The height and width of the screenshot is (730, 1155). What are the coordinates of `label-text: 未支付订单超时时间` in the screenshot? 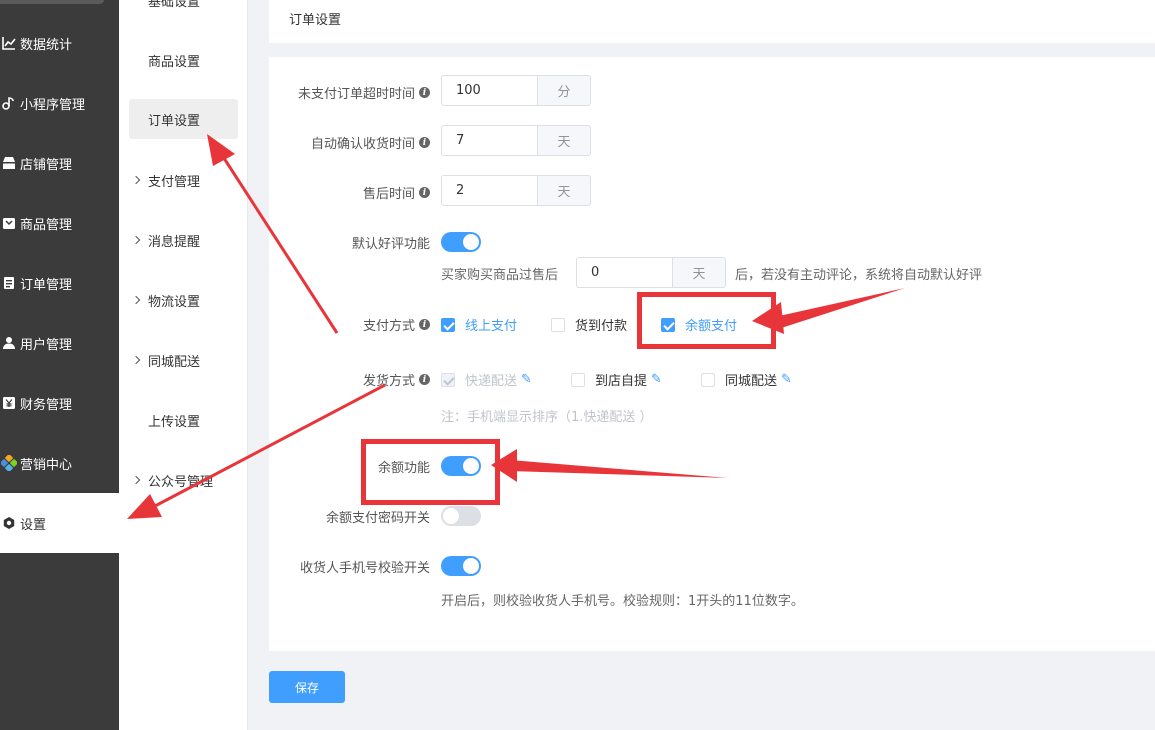 It's located at (356, 94).